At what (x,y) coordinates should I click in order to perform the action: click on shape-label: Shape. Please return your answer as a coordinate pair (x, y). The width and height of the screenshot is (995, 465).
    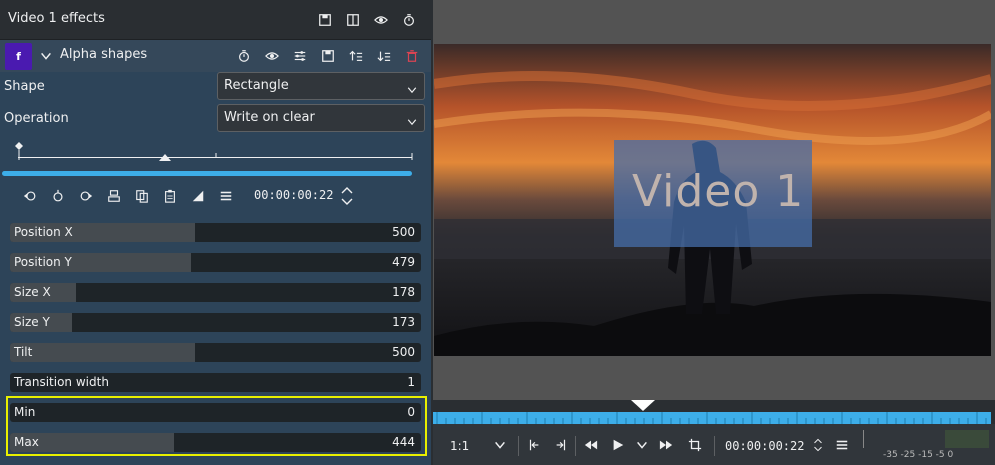
    Looking at the image, I should click on (24, 86).